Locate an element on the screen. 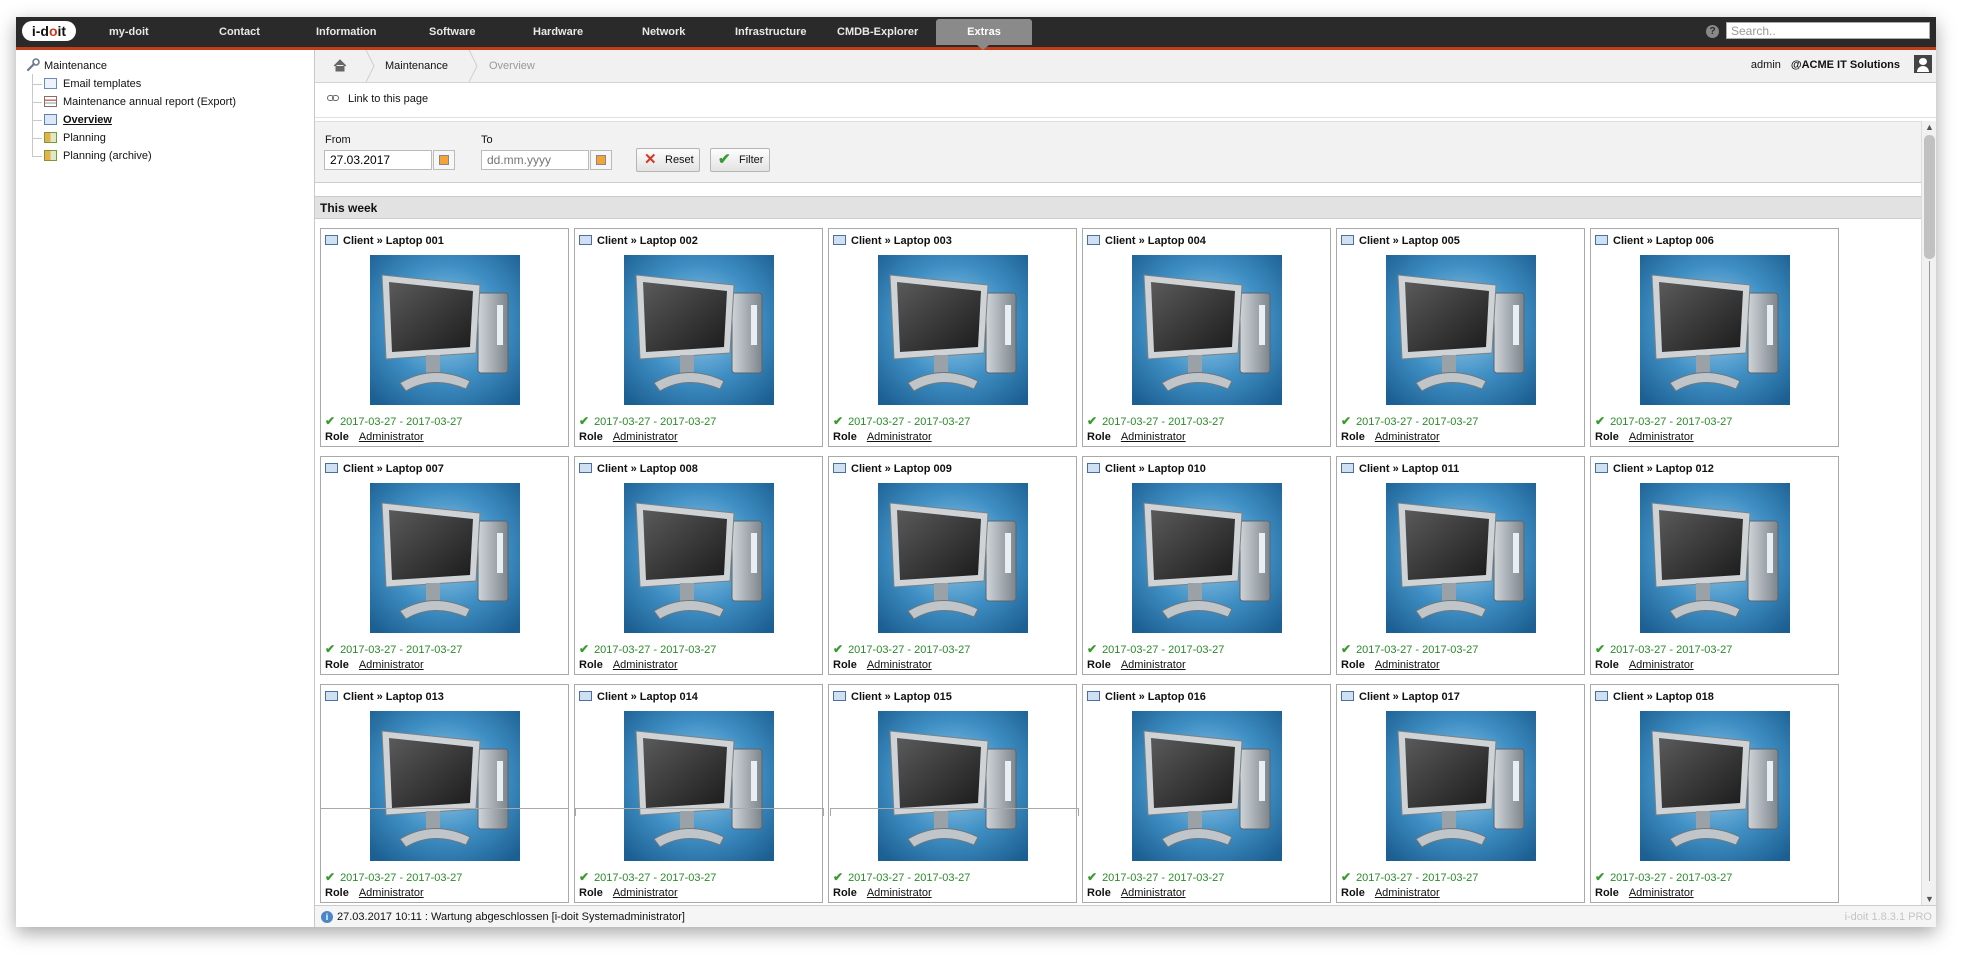 Image resolution: width=1985 pixels, height=975 pixels. scroll-up-arrow-icon: ▲ is located at coordinates (1929, 127).